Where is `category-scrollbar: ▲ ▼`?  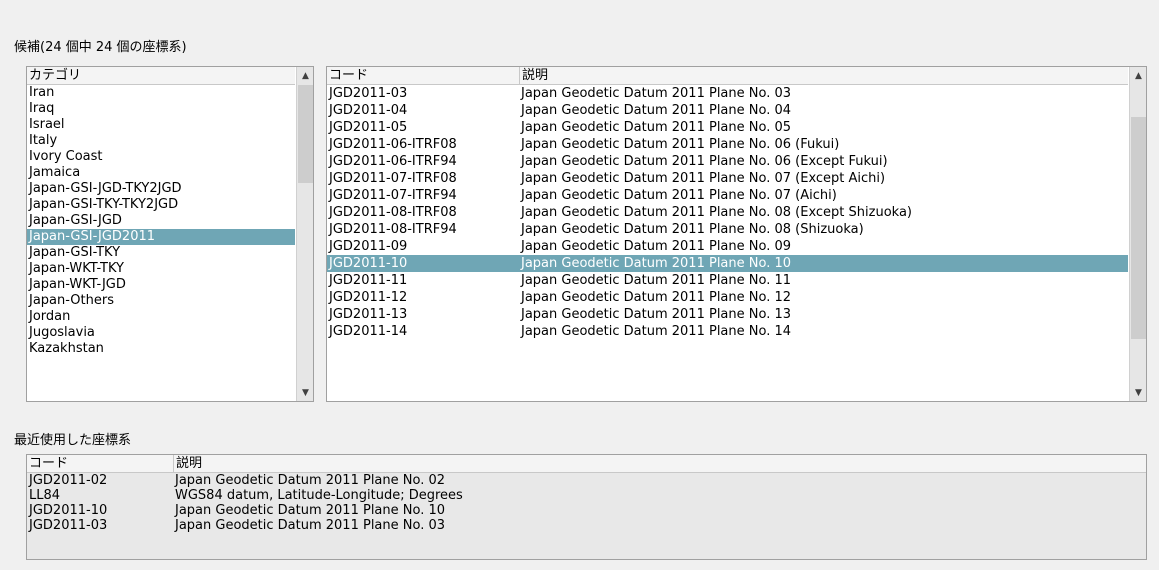 category-scrollbar: ▲ ▼ is located at coordinates (304, 234).